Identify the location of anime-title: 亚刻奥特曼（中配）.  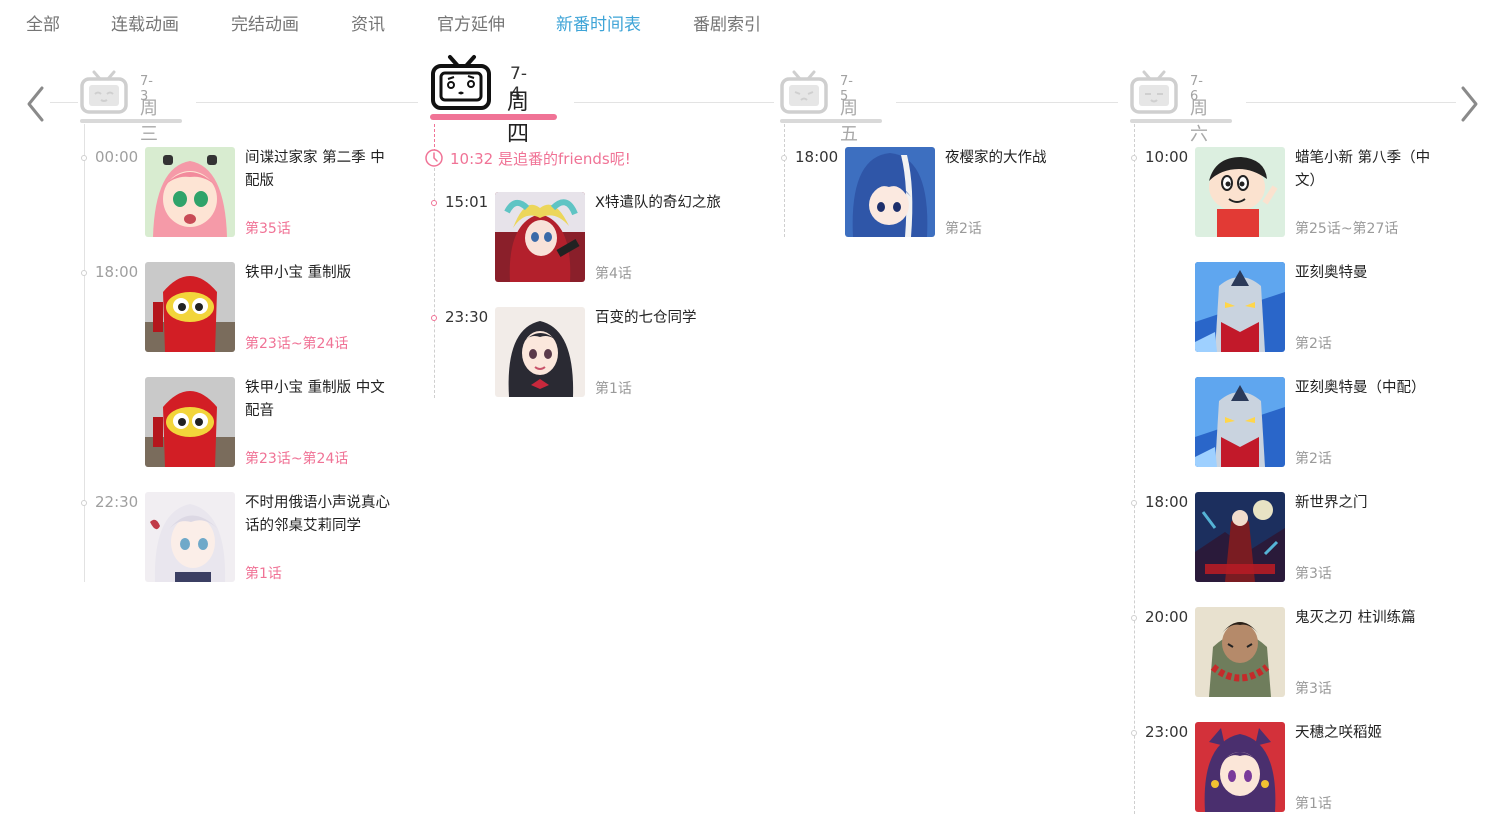
(1372, 388).